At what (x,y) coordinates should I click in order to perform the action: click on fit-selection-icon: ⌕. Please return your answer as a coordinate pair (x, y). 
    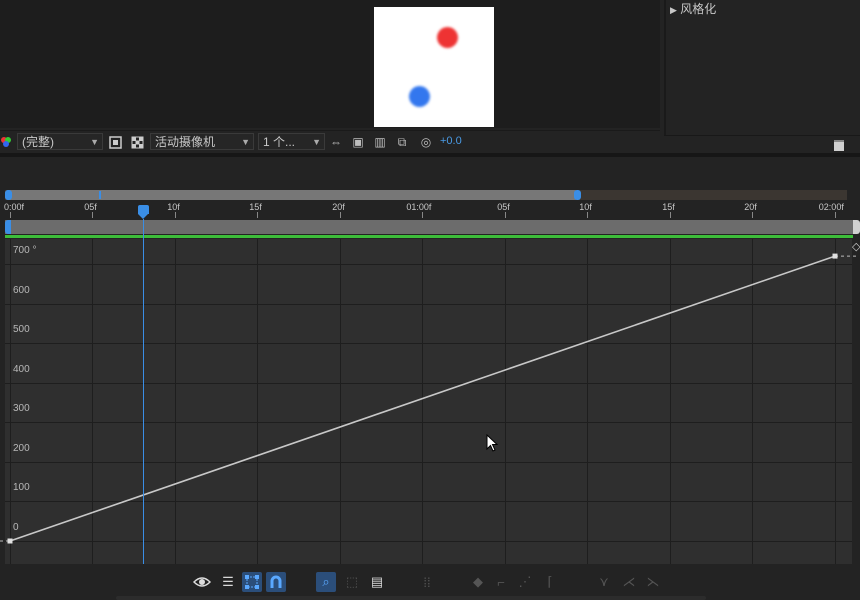
    Looking at the image, I should click on (326, 582).